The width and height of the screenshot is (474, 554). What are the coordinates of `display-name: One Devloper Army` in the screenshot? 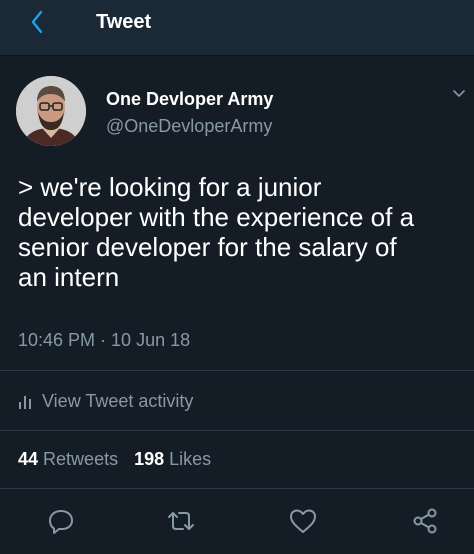 It's located at (189, 99).